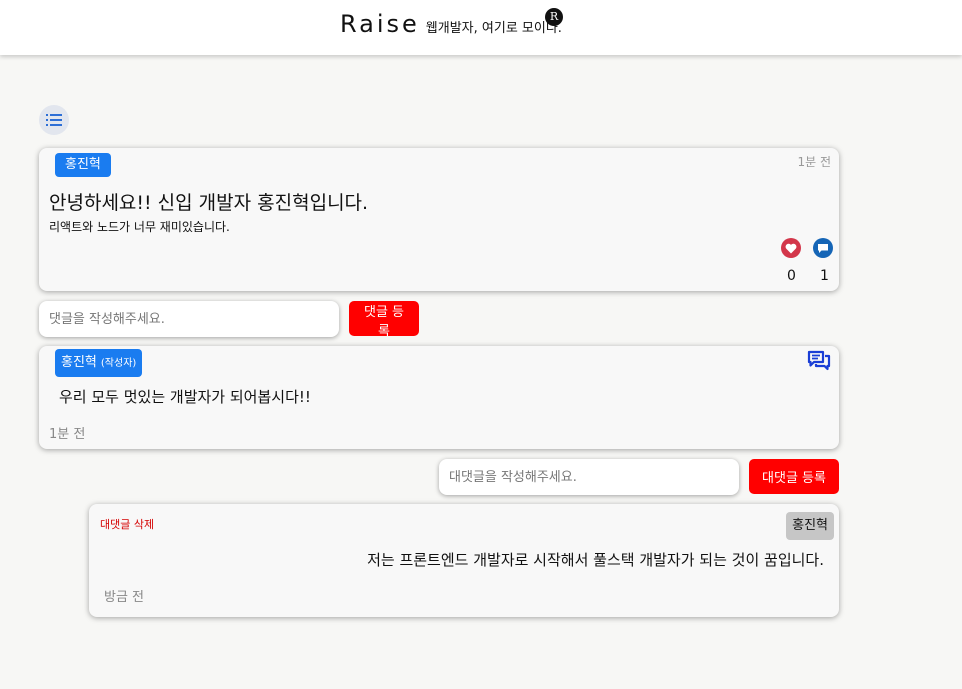 This screenshot has width=962, height=689. What do you see at coordinates (83, 165) in the screenshot?
I see `post-author-chip: 홍진혁` at bounding box center [83, 165].